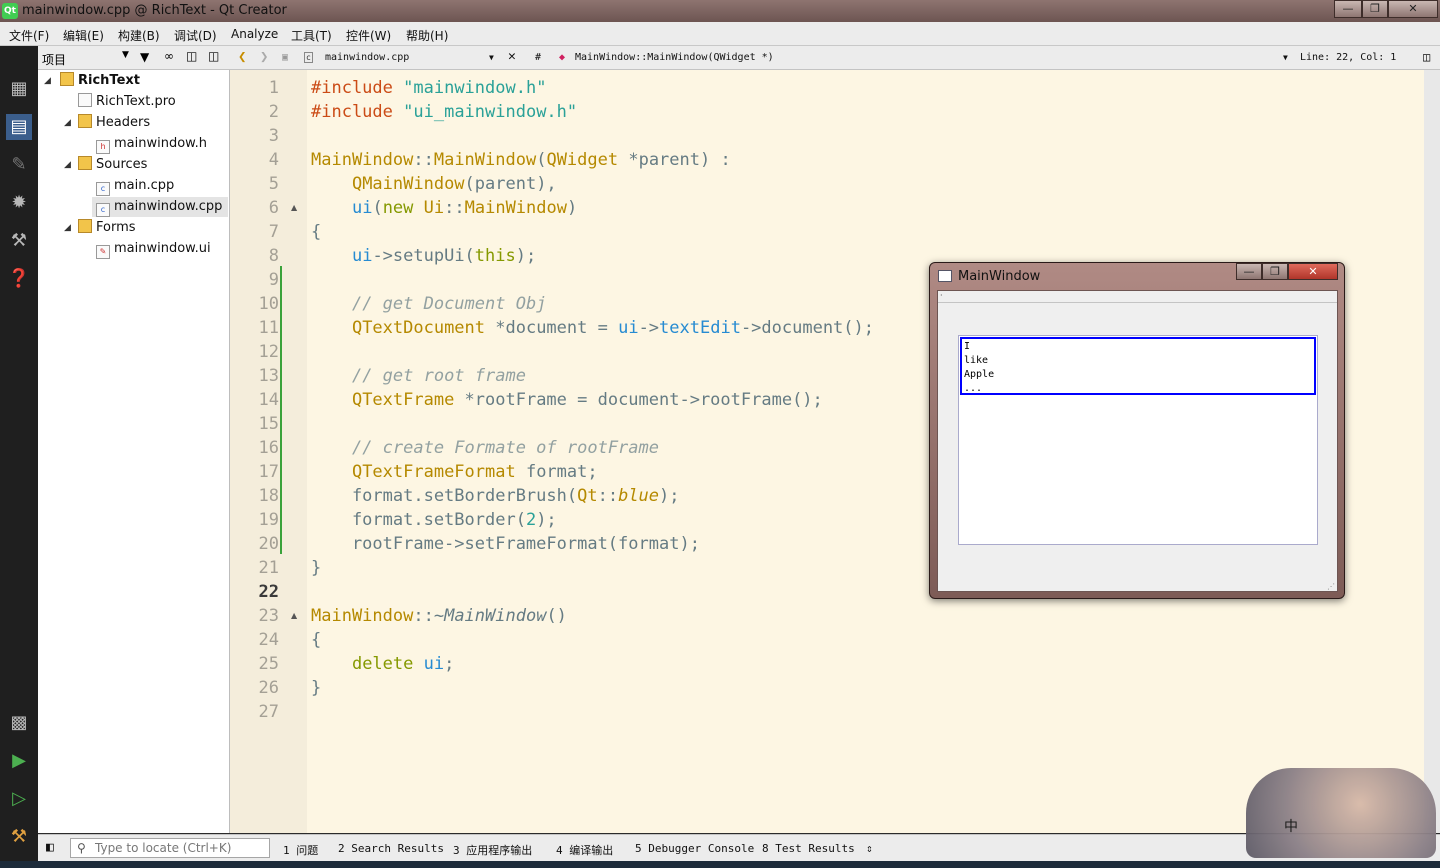 This screenshot has height=868, width=1440. What do you see at coordinates (268, 616) in the screenshot?
I see `line-number: 23` at bounding box center [268, 616].